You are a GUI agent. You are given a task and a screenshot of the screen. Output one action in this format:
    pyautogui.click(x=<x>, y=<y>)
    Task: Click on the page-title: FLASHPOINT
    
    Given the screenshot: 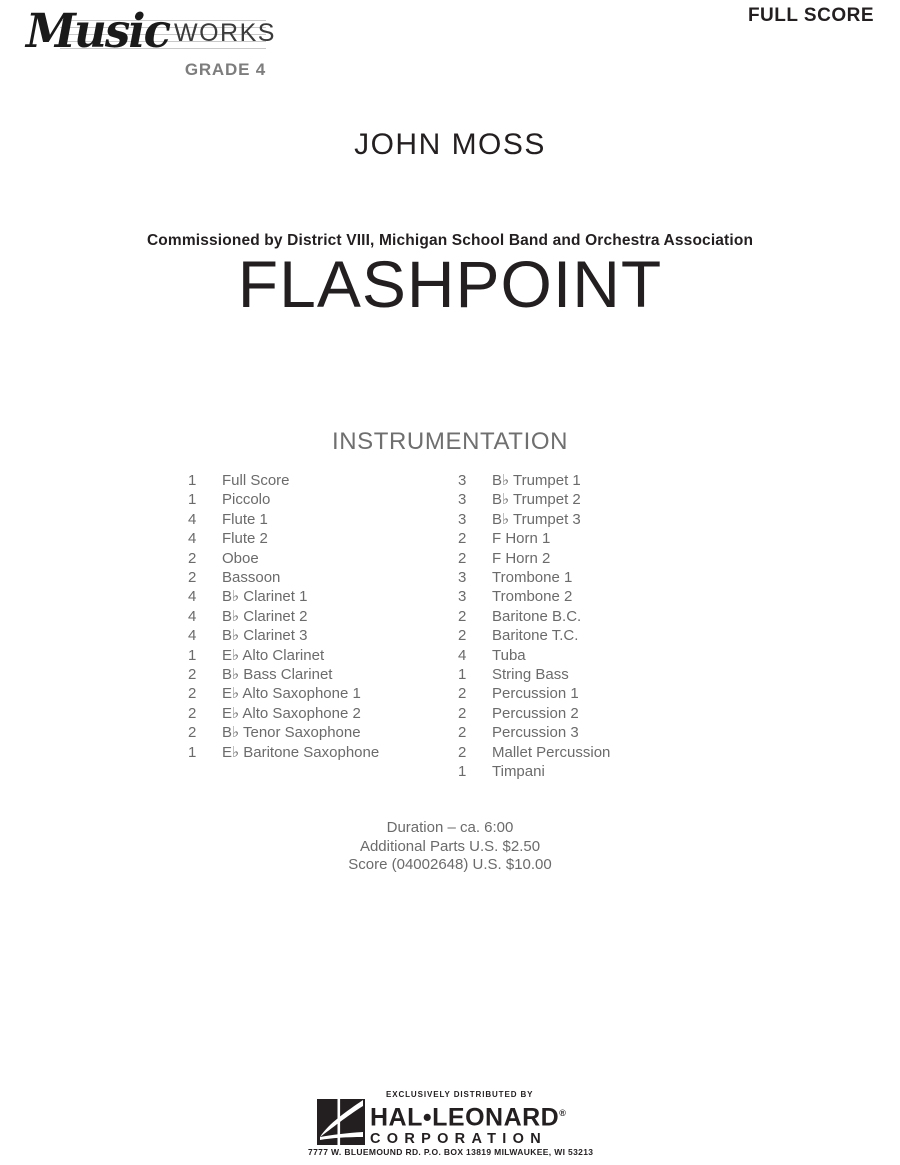 What is the action you would take?
    pyautogui.click(x=450, y=284)
    